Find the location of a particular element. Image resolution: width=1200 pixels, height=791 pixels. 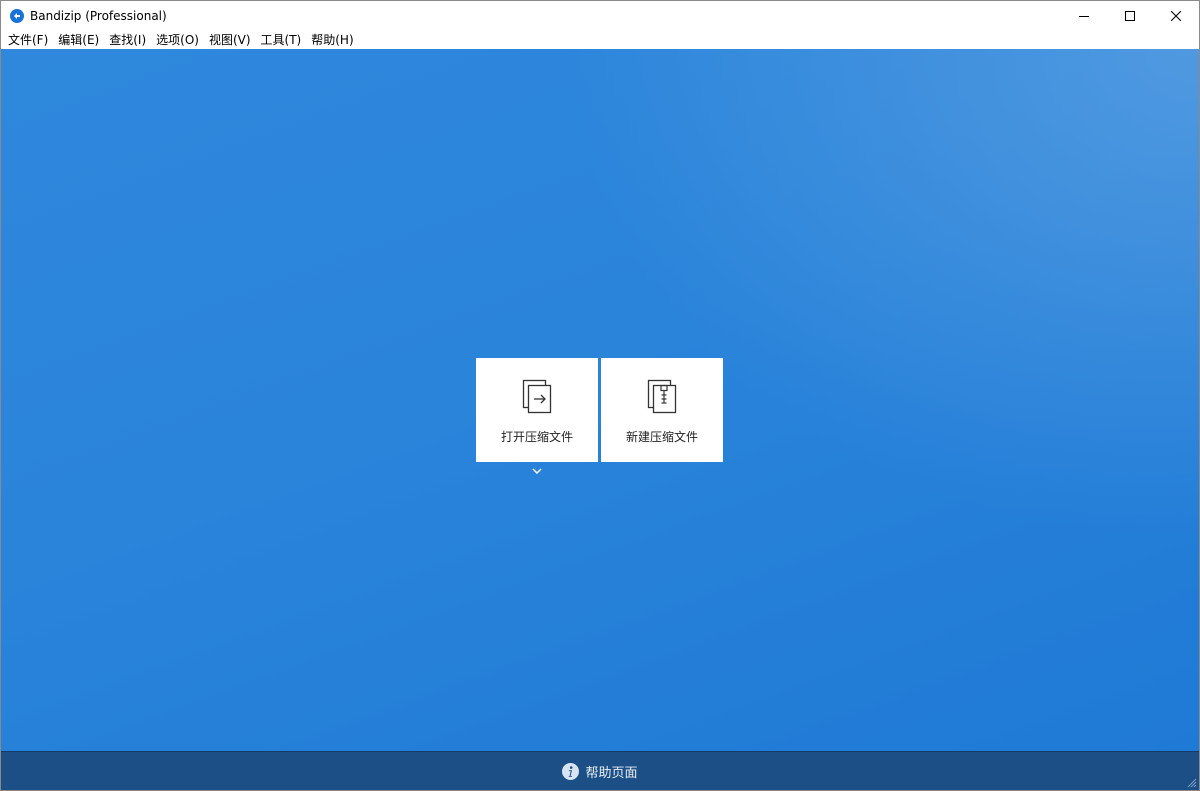

resize-grip-icon is located at coordinates (1192, 783).